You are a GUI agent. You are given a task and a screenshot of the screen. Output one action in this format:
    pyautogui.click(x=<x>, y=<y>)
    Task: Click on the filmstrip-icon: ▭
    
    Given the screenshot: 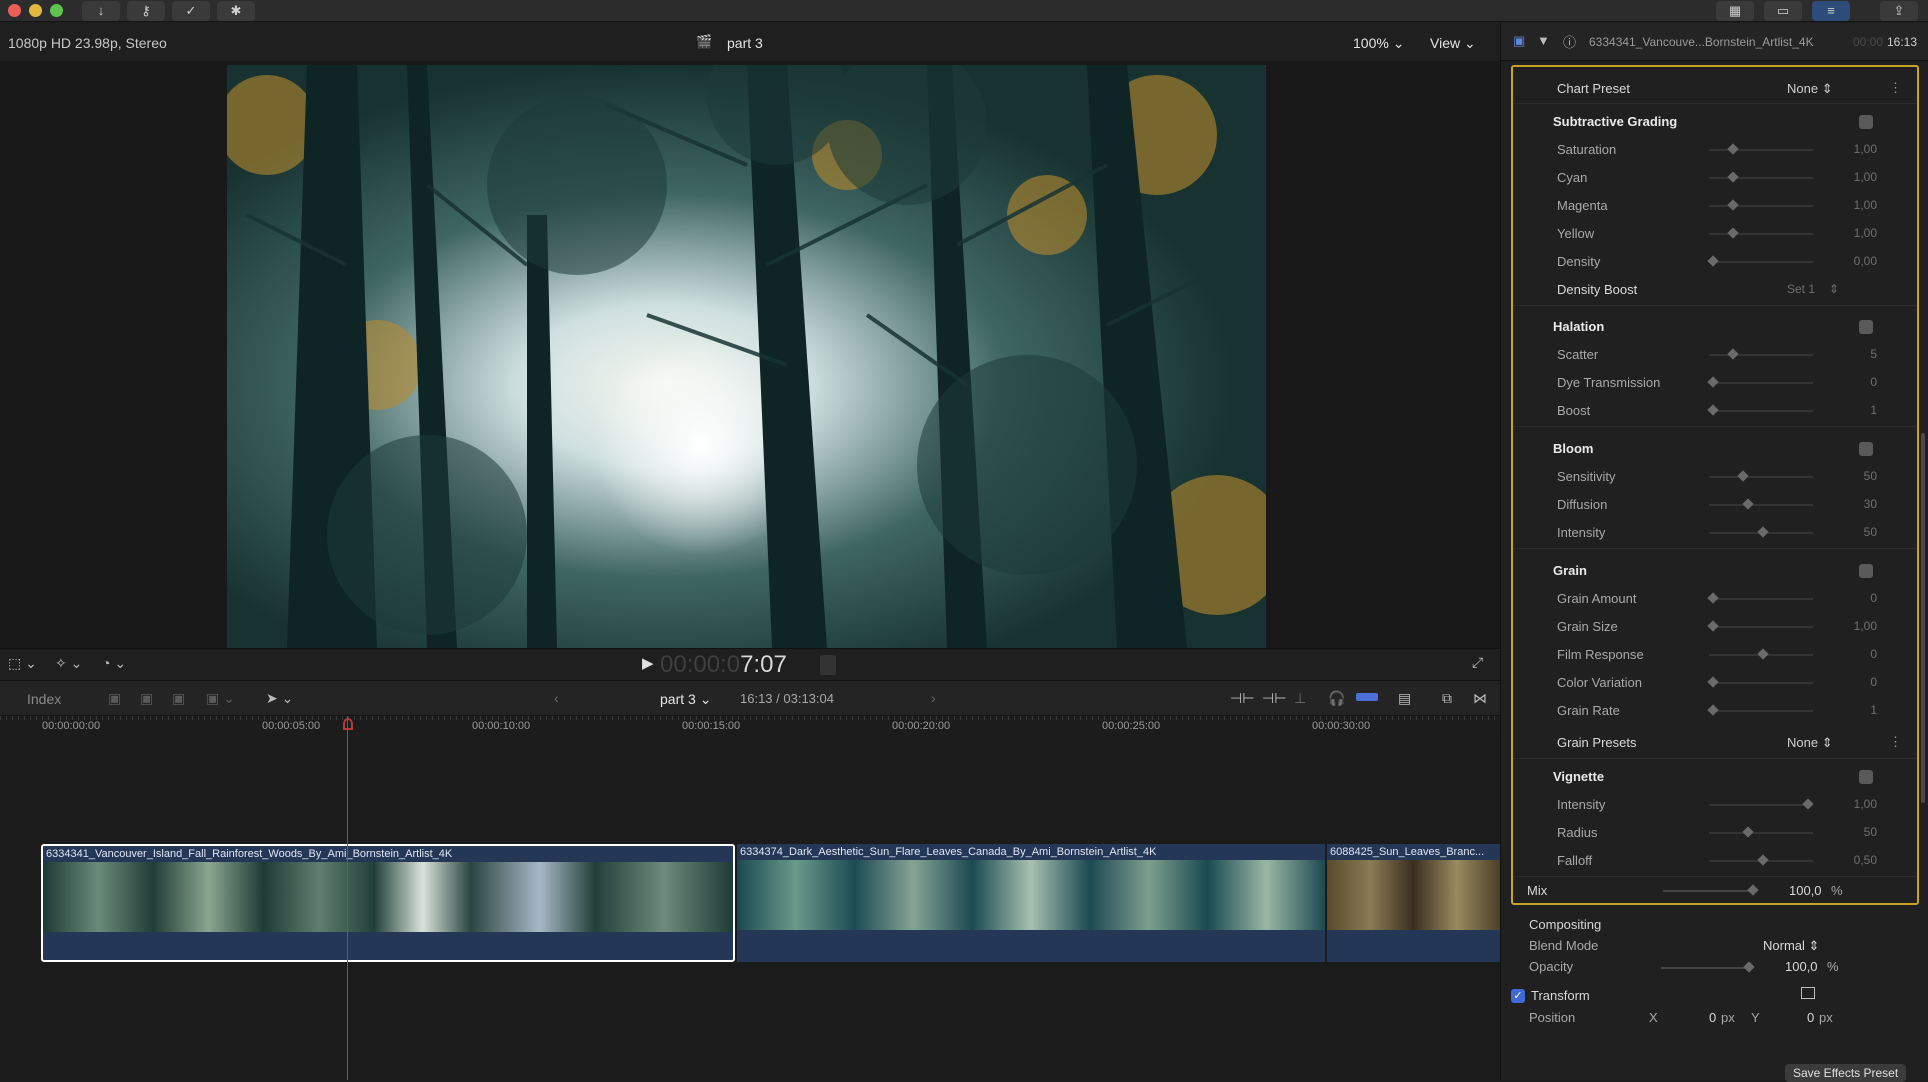 What is the action you would take?
    pyautogui.click(x=1783, y=11)
    